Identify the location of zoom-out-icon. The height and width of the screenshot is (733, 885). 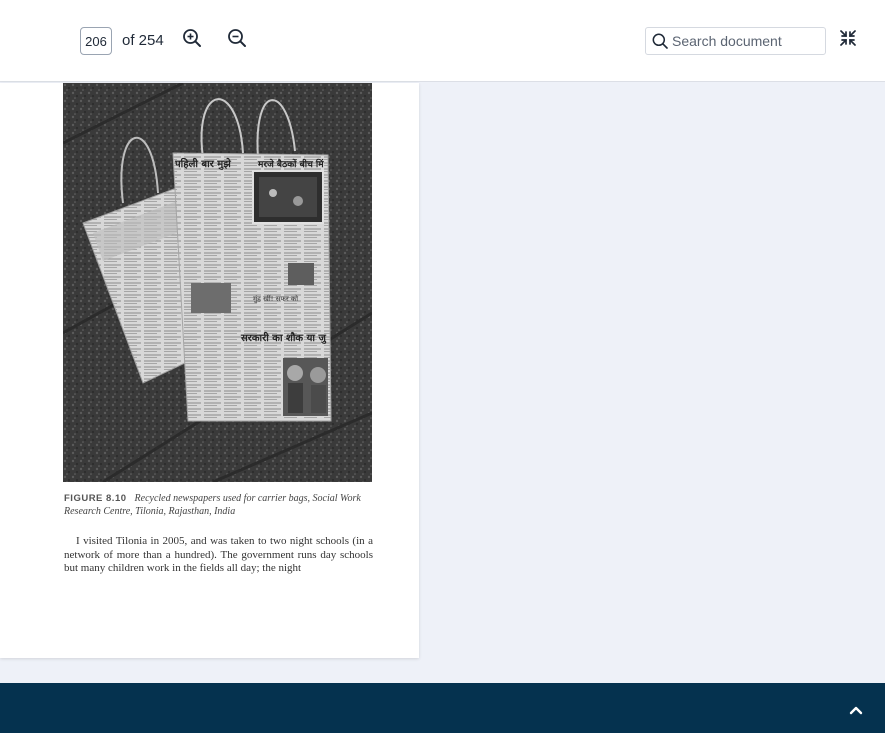
(237, 38).